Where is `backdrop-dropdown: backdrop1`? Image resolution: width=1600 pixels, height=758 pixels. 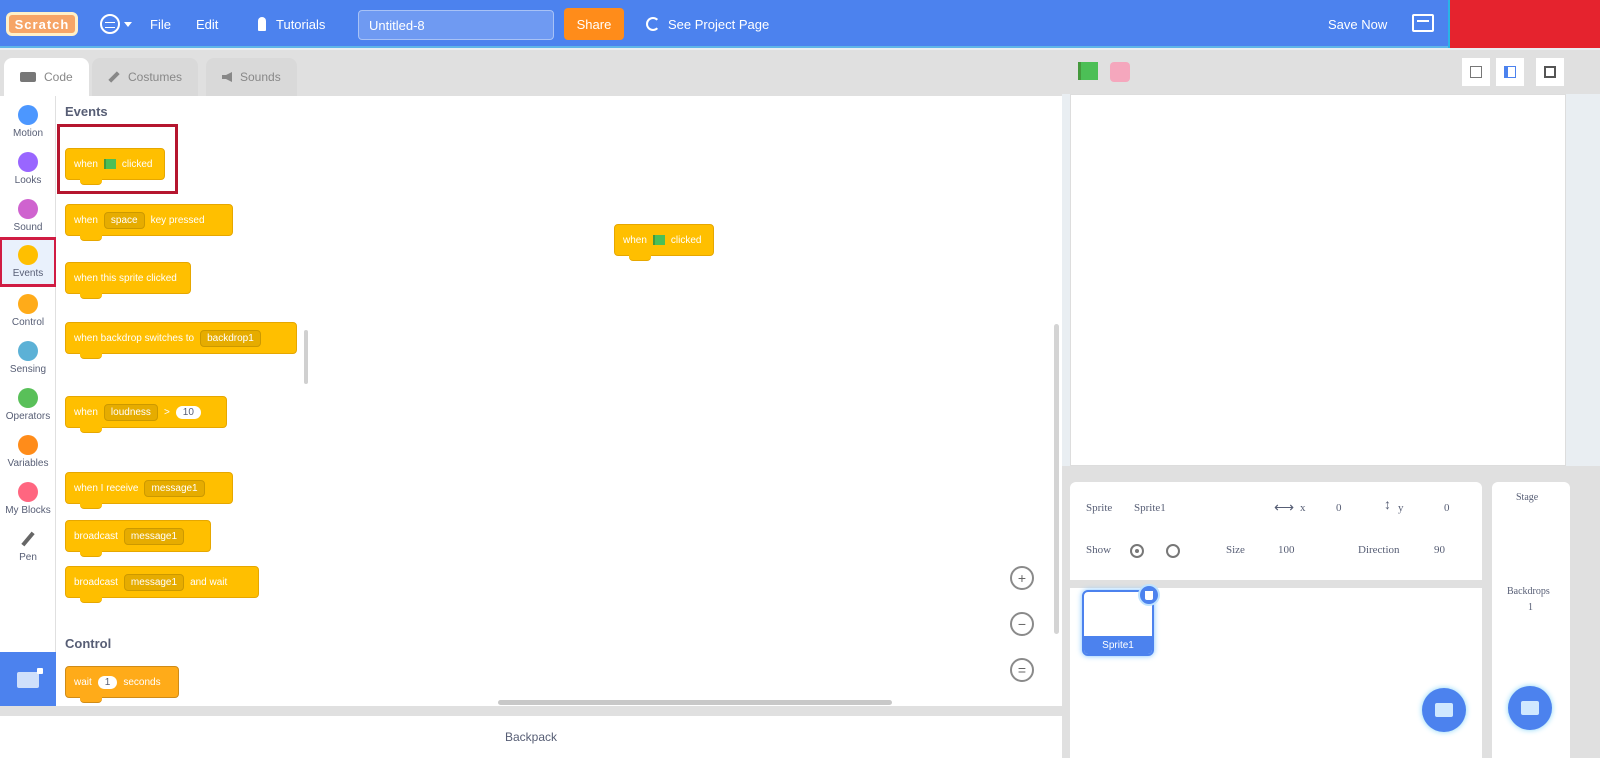
backdrop-dropdown: backdrop1 is located at coordinates (230, 338).